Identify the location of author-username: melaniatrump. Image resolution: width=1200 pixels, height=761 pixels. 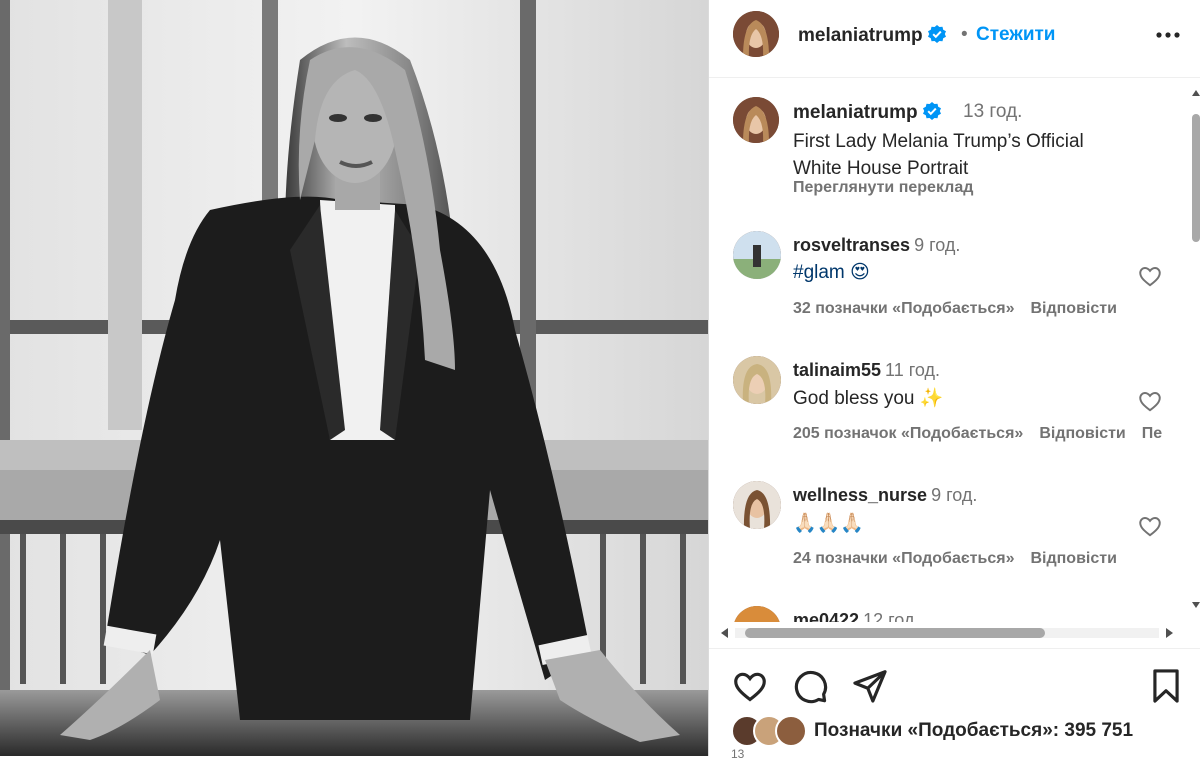
(872, 35).